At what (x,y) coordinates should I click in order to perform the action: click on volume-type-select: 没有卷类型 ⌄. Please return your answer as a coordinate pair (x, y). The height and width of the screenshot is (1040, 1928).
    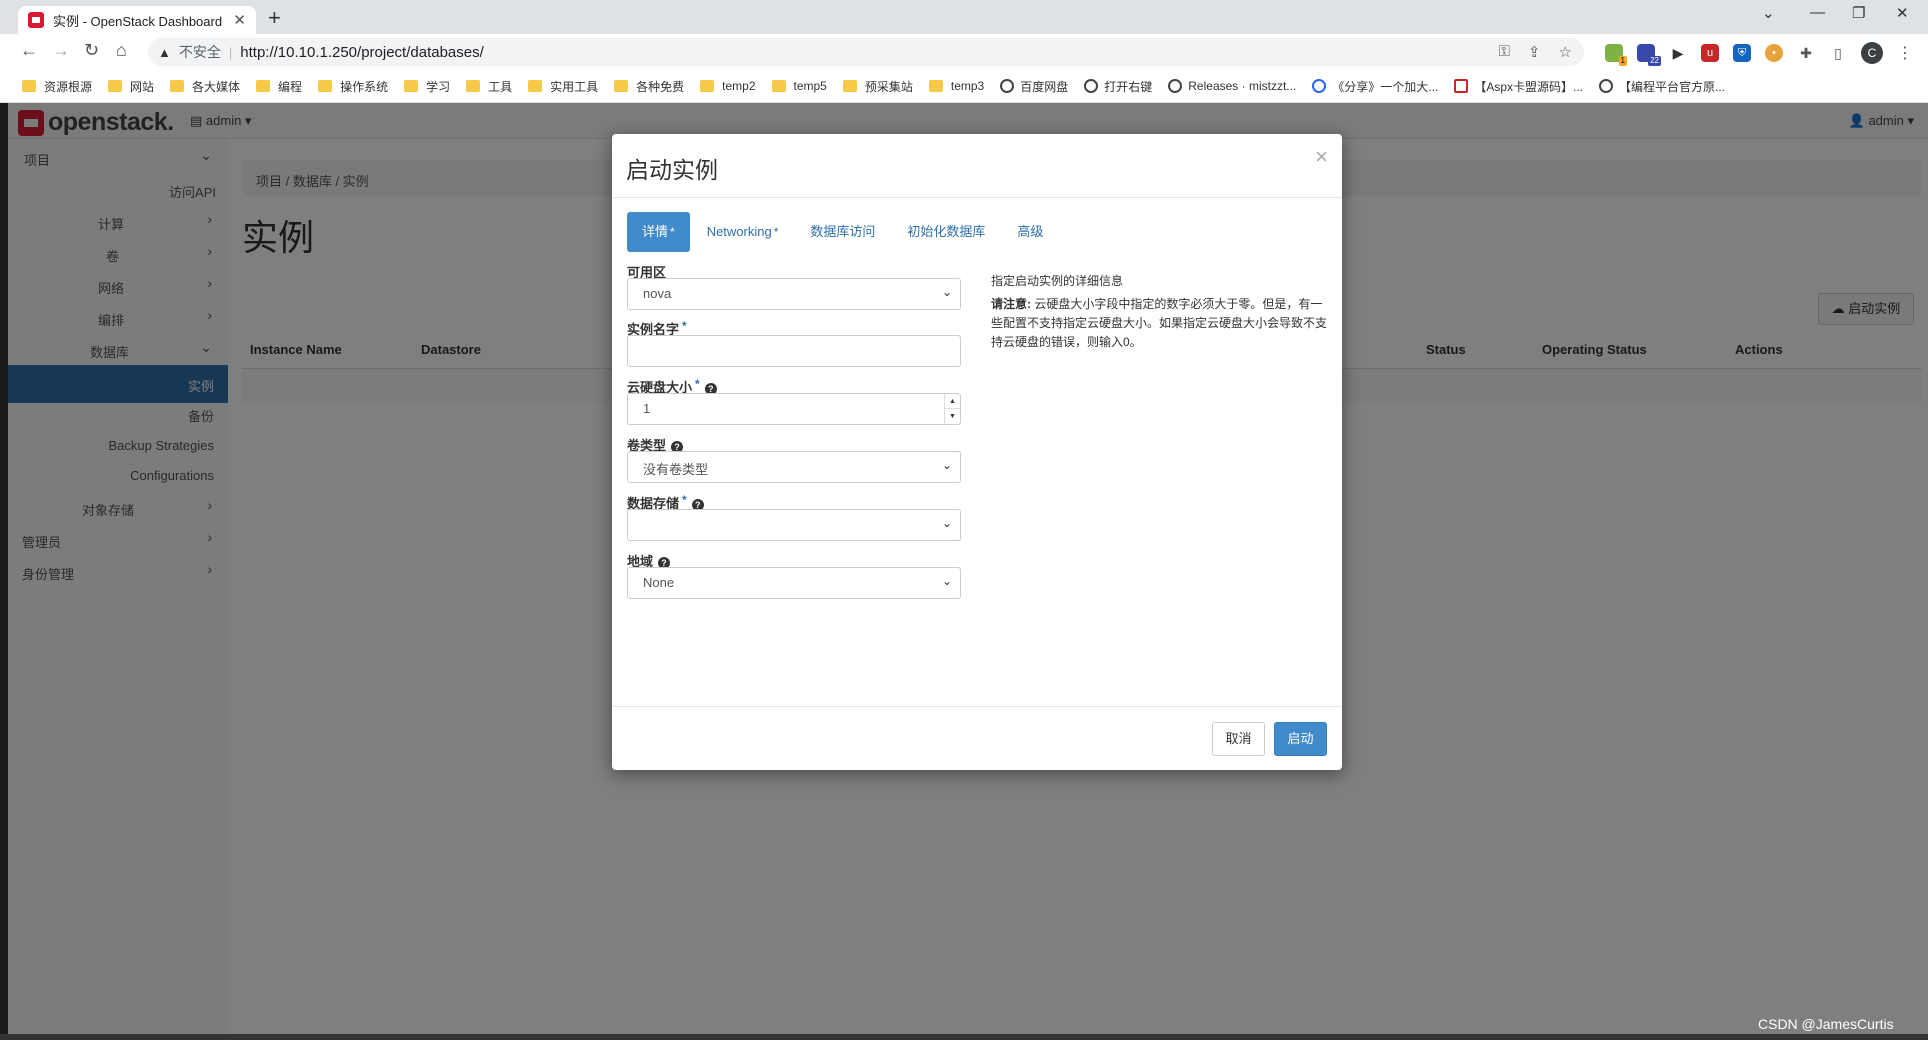
    Looking at the image, I should click on (794, 467).